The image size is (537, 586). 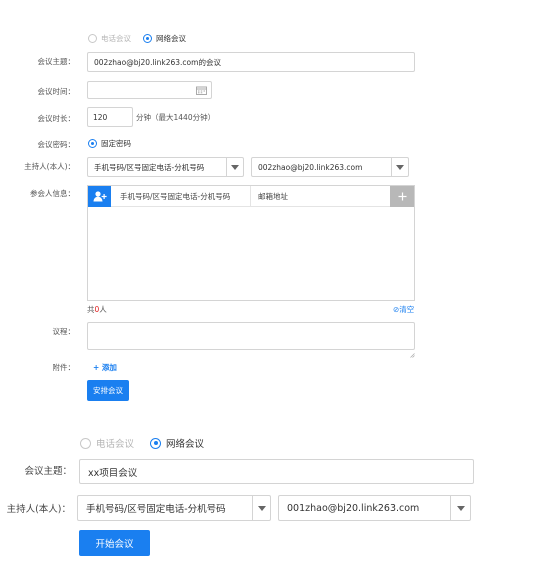 I want to click on radio-label: 固定密码, so click(x=116, y=143).